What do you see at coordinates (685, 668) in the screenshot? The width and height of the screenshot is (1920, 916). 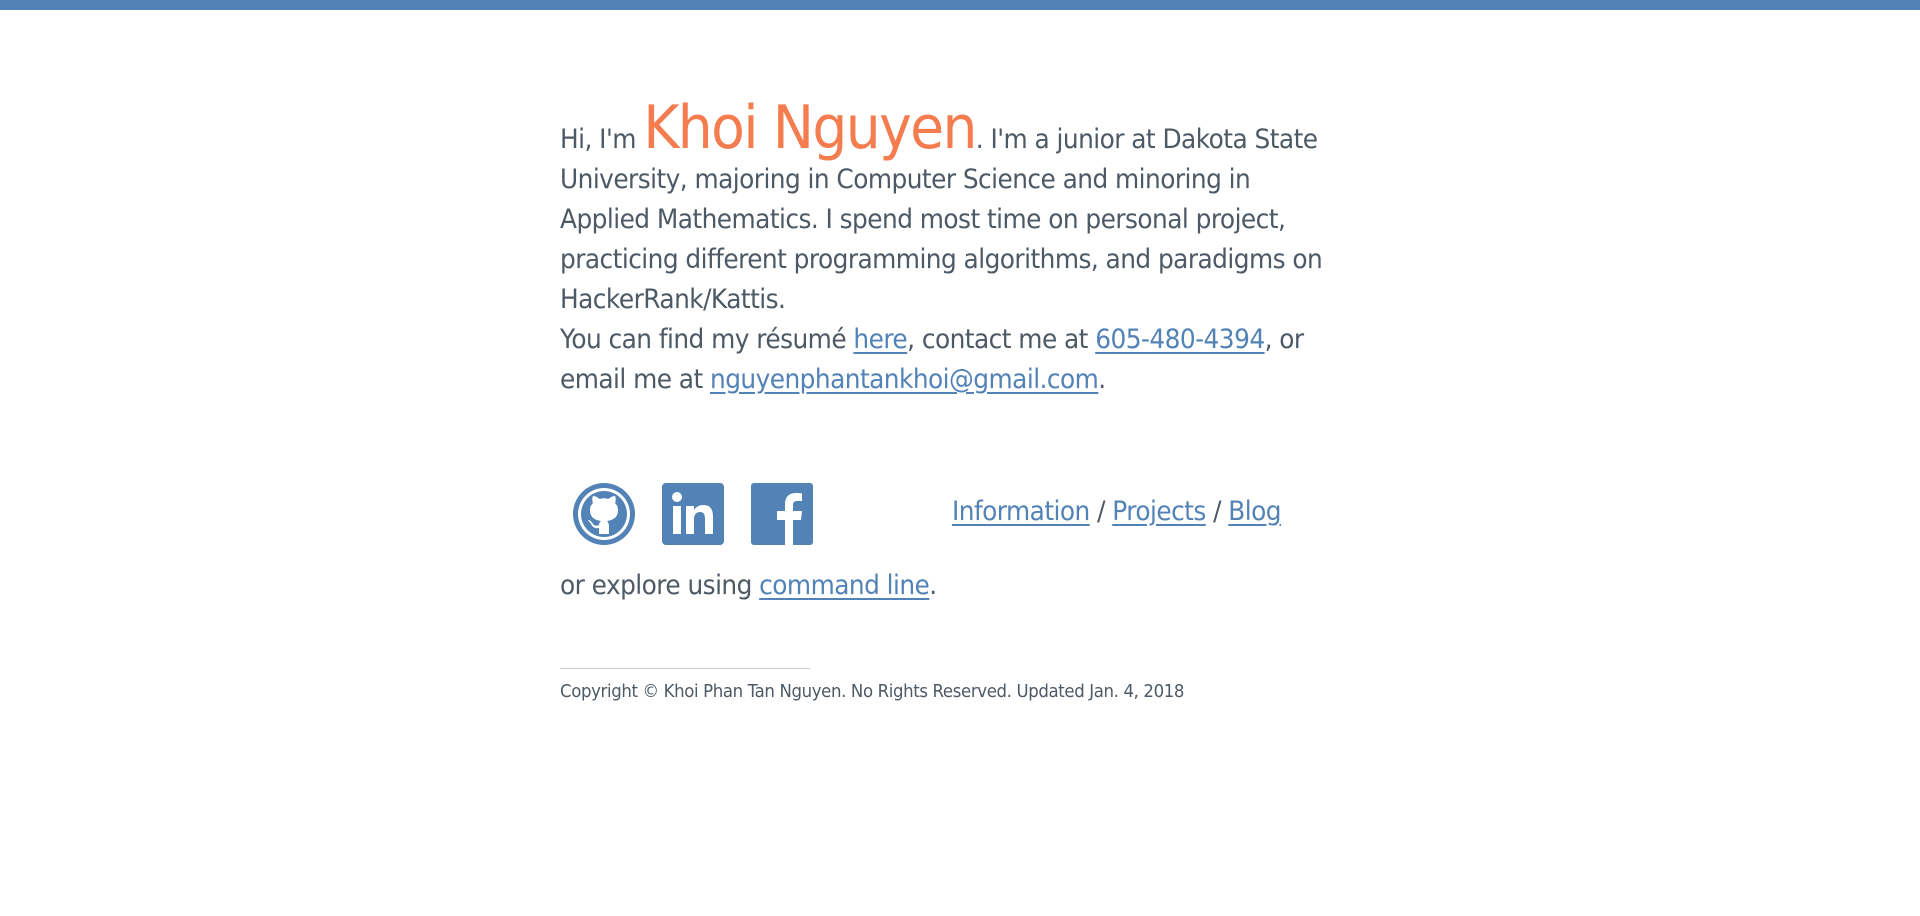 I see `footer-divider` at bounding box center [685, 668].